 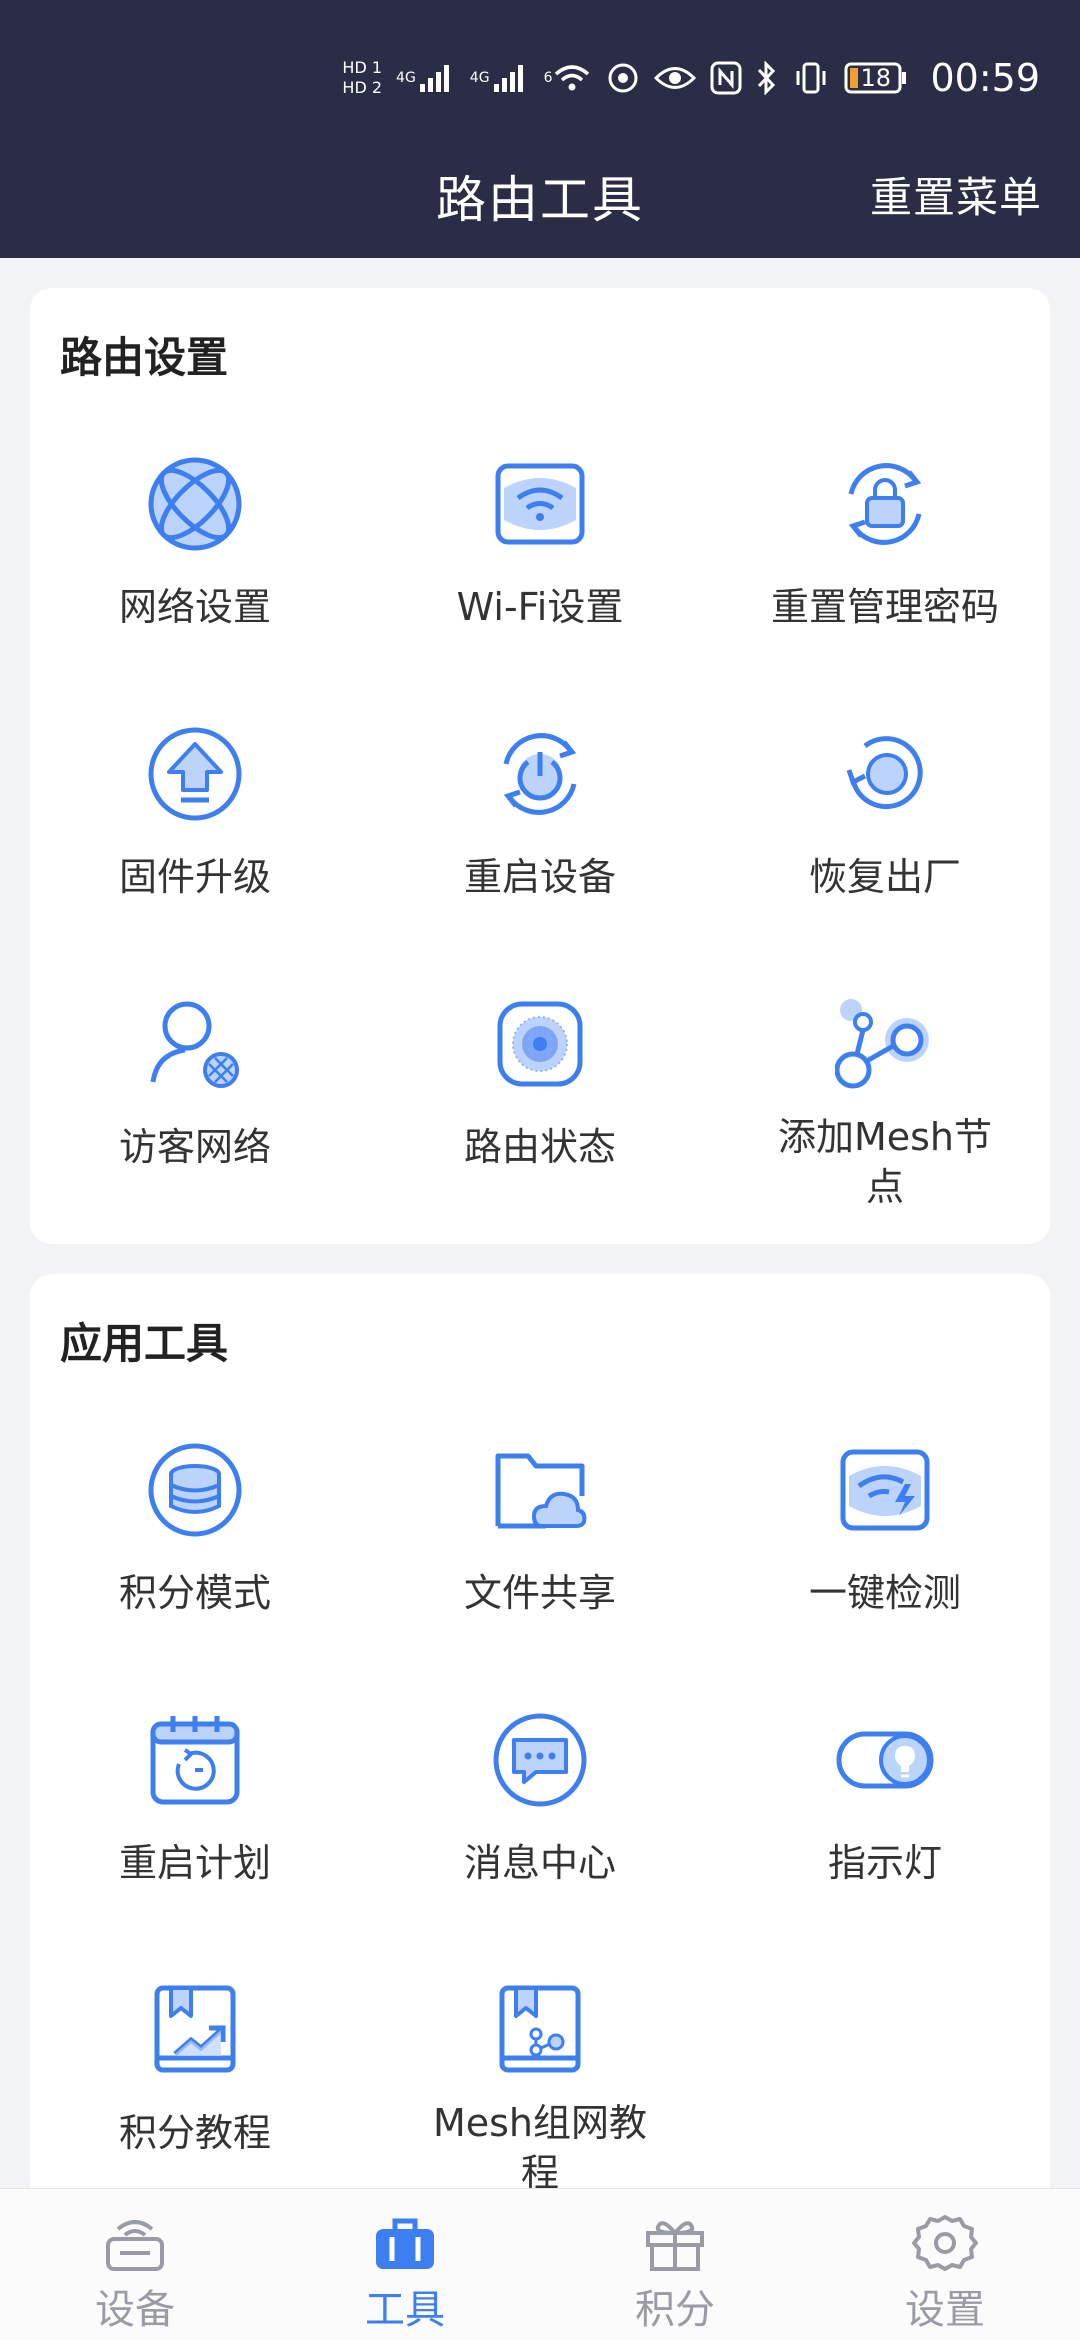 I want to click on eye-icon, so click(x=675, y=78).